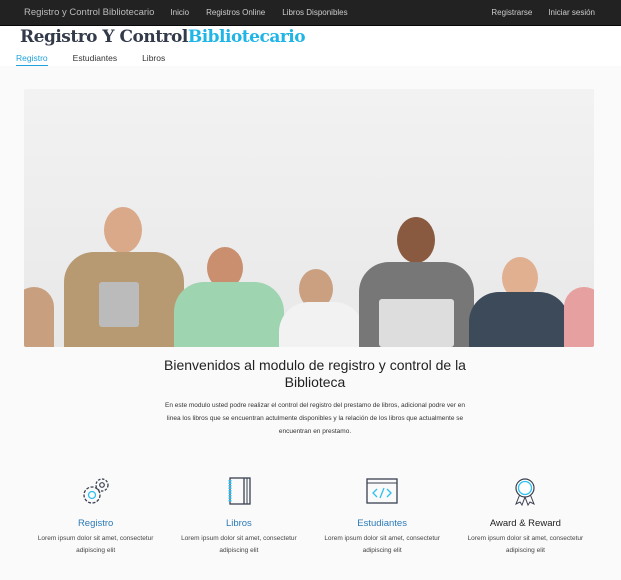 The height and width of the screenshot is (580, 621). I want to click on page-title: Registro Y ControlBibliotecario, so click(163, 37).